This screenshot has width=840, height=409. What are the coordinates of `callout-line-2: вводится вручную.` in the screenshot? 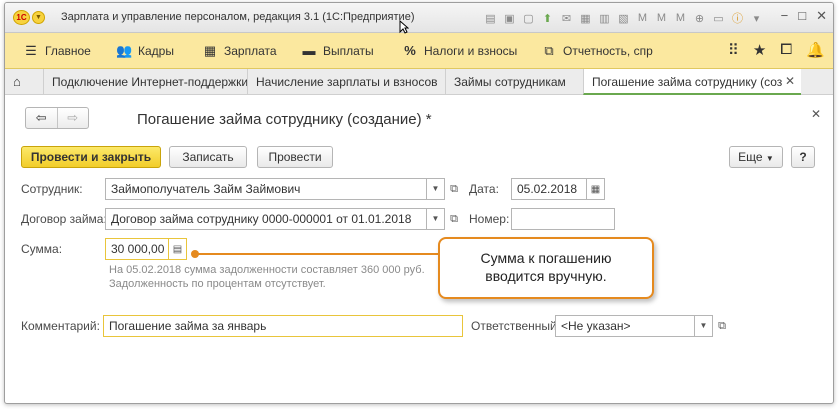 It's located at (546, 276).